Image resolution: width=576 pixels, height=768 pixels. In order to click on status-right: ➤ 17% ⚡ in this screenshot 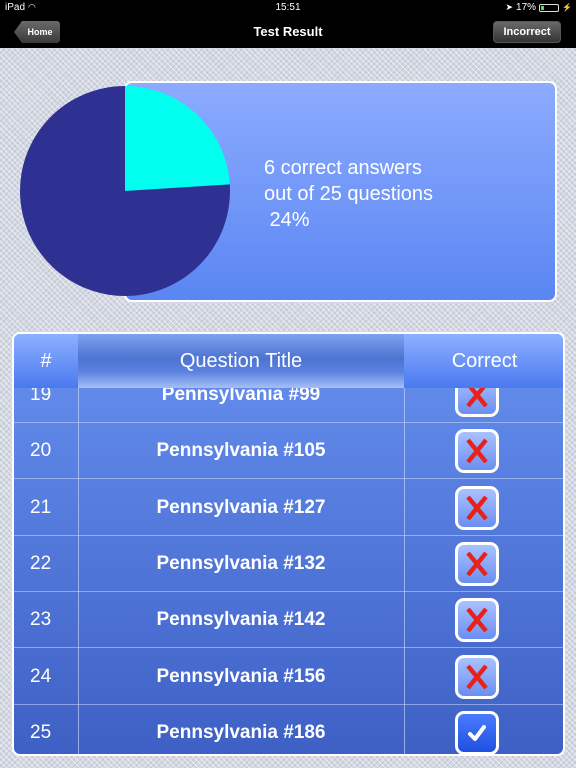, I will do `click(538, 7)`.